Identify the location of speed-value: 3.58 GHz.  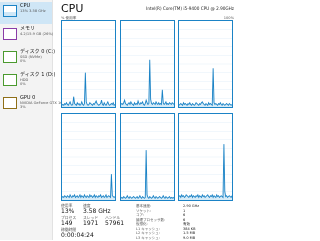
(97, 211).